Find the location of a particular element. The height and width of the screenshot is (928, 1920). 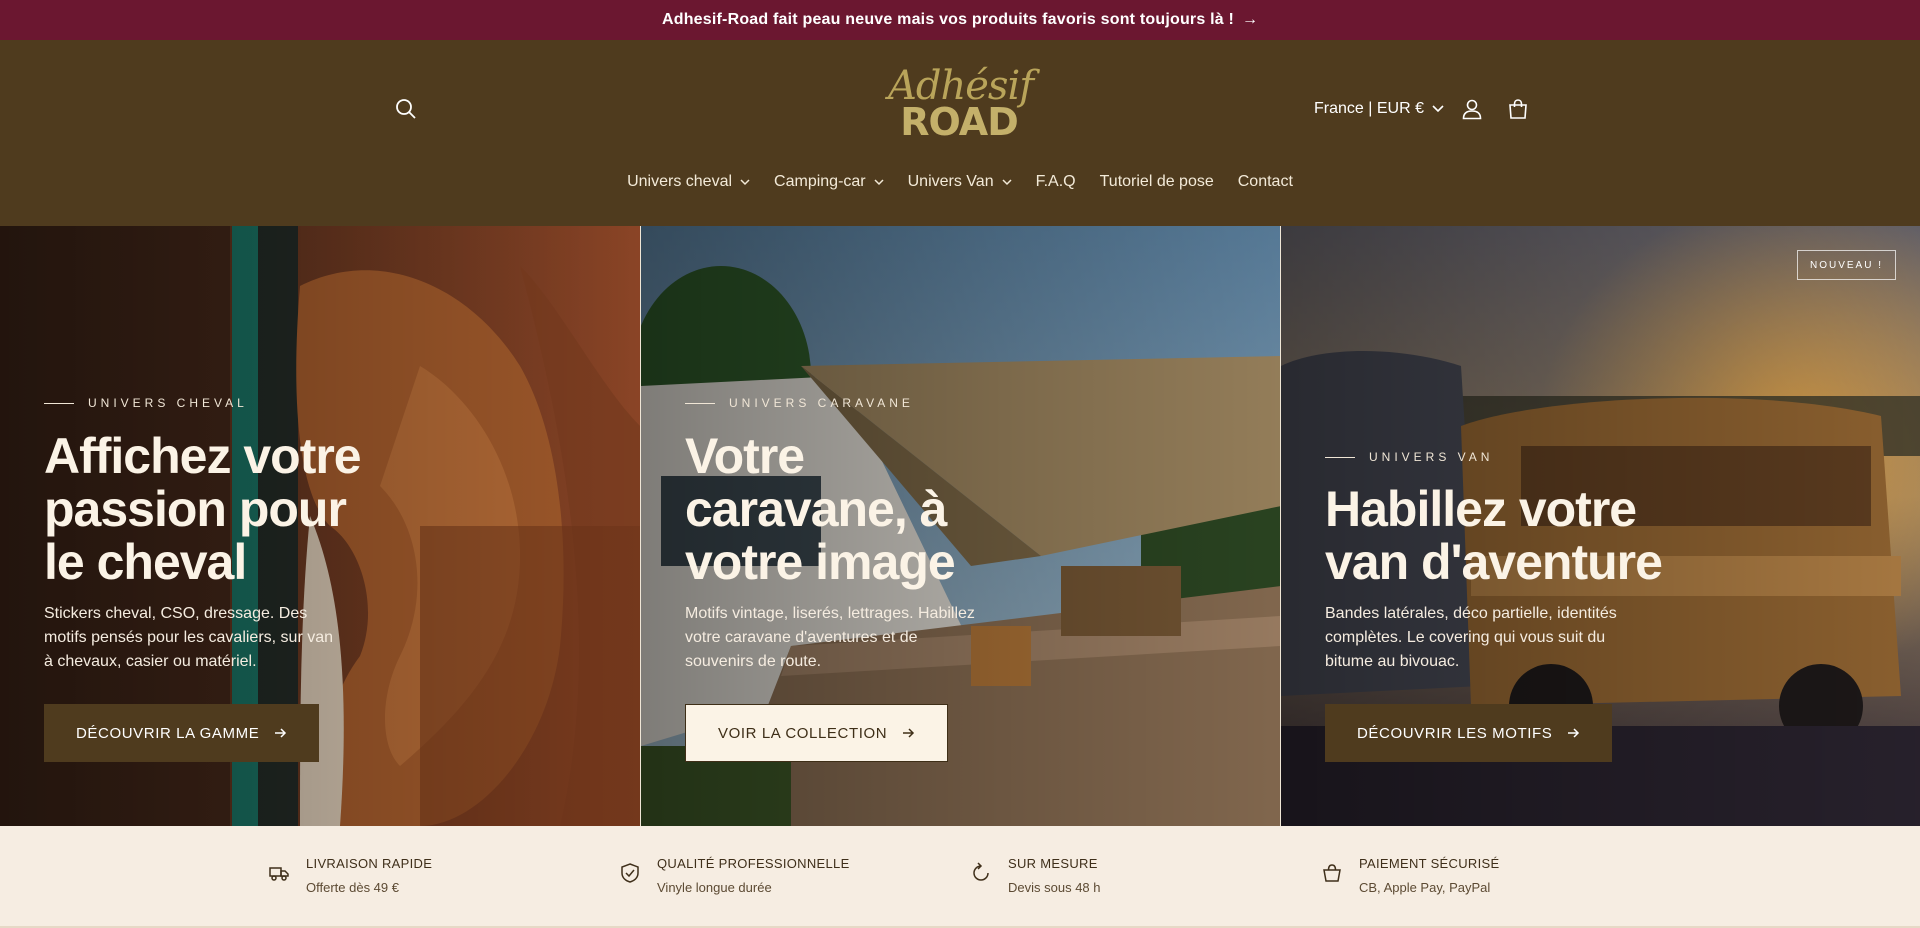

new-badge: NOUVEAU ! is located at coordinates (1846, 265).